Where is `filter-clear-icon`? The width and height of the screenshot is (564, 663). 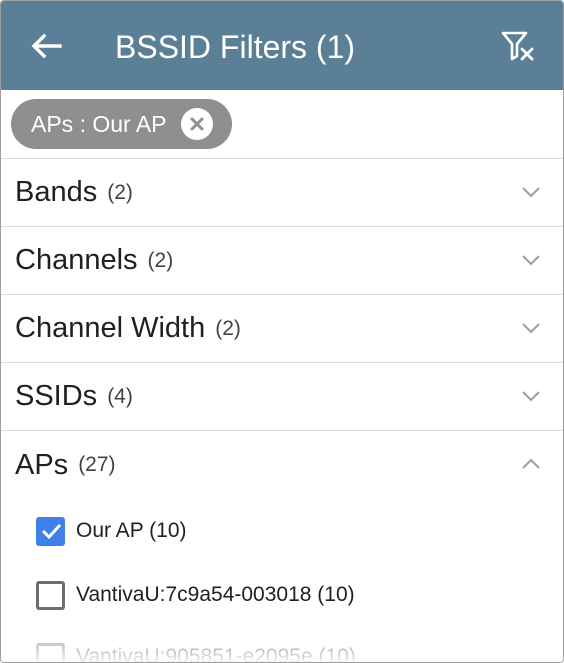
filter-clear-icon is located at coordinates (517, 46).